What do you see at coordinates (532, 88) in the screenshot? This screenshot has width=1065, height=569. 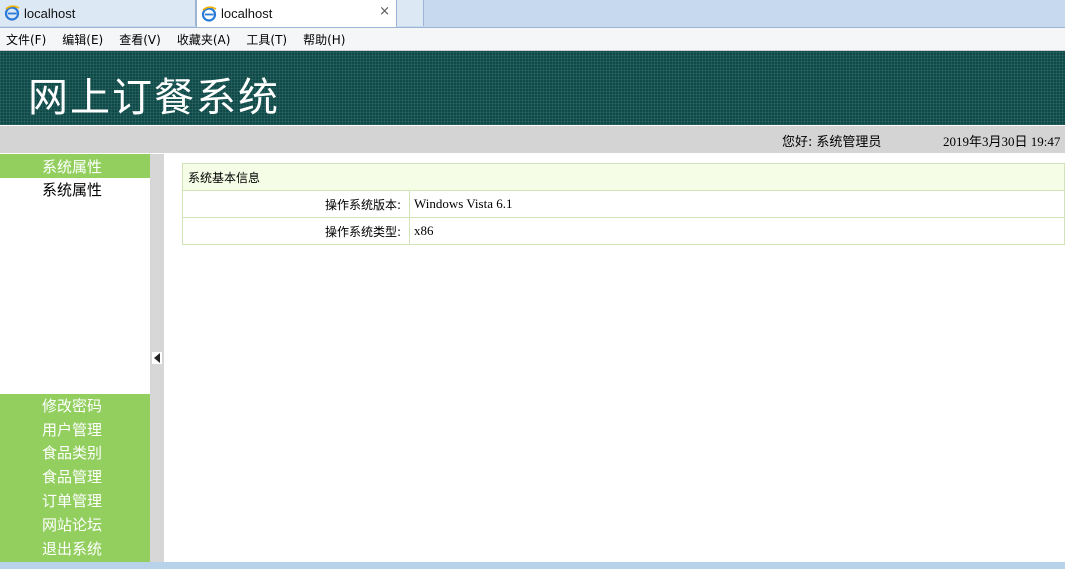 I see `site-banner: 网上订餐系统` at bounding box center [532, 88].